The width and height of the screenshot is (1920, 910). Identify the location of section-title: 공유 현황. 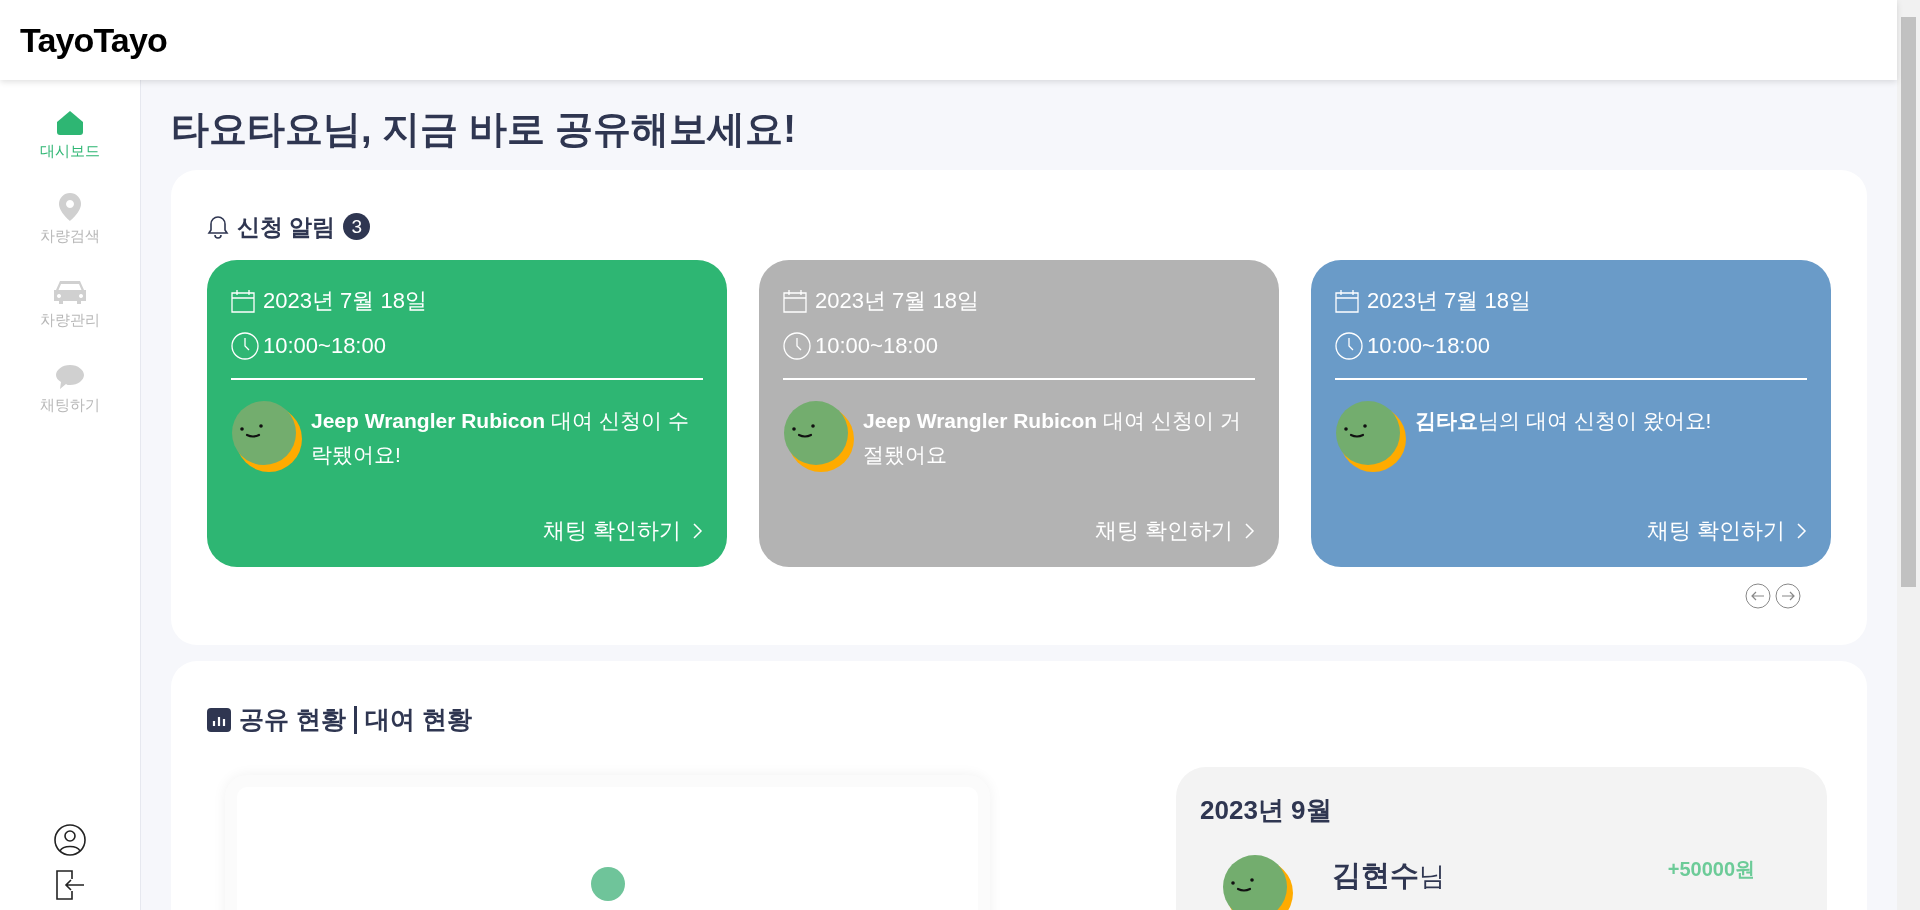
(292, 719).